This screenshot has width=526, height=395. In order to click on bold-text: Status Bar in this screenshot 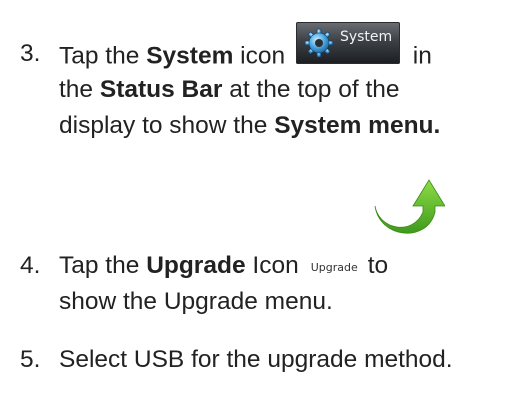, I will do `click(161, 89)`.